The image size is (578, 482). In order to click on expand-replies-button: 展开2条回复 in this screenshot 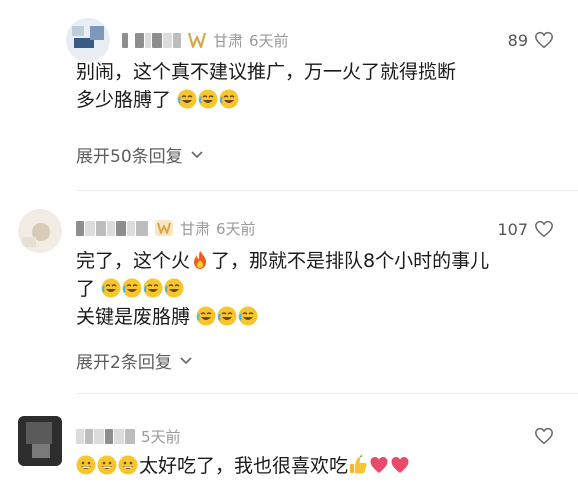, I will do `click(134, 360)`.